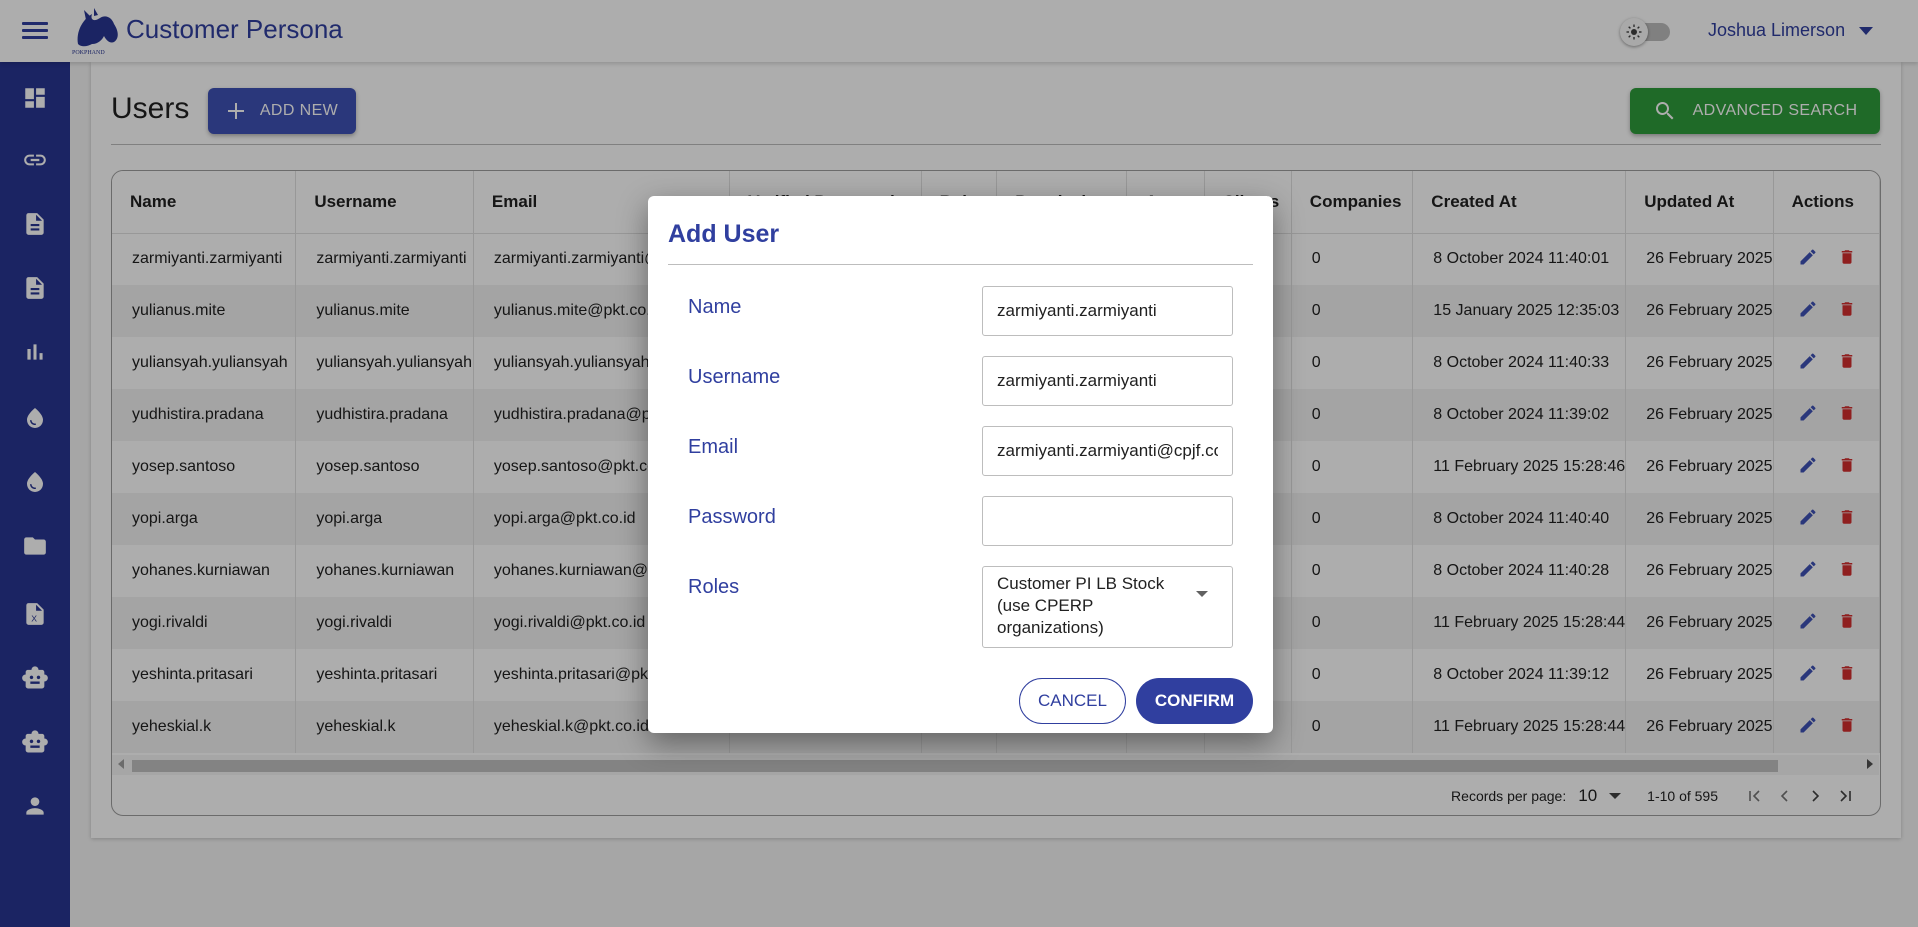  Describe the element at coordinates (1072, 701) in the screenshot. I see `cancel-button: CANCEL` at that location.